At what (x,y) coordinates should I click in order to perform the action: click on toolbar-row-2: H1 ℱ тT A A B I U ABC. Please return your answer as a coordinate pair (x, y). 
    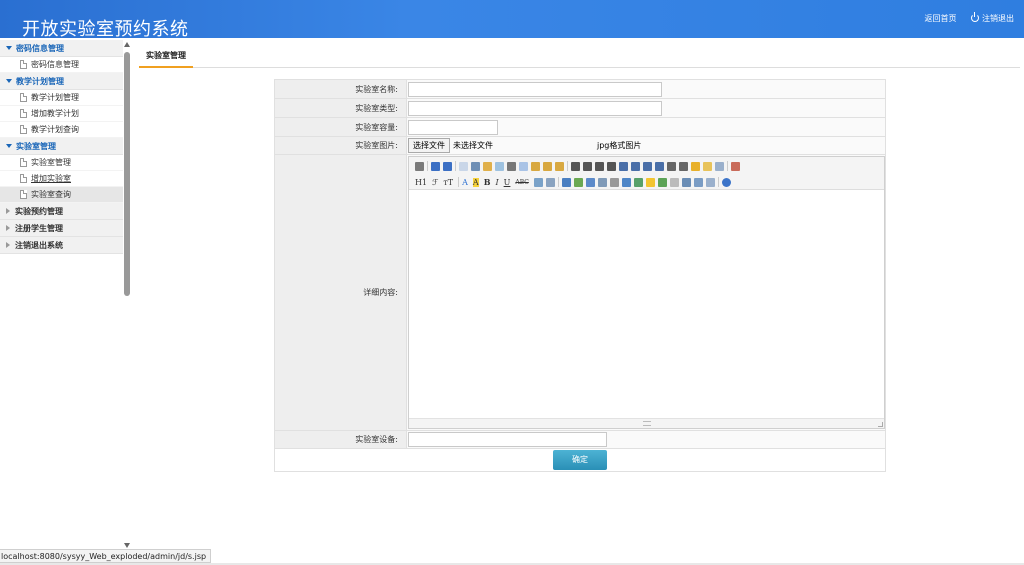
    Looking at the image, I should click on (574, 182).